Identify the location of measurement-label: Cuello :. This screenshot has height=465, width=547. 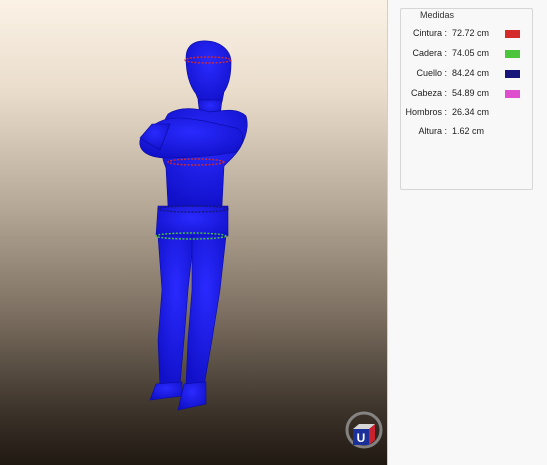
(431, 73).